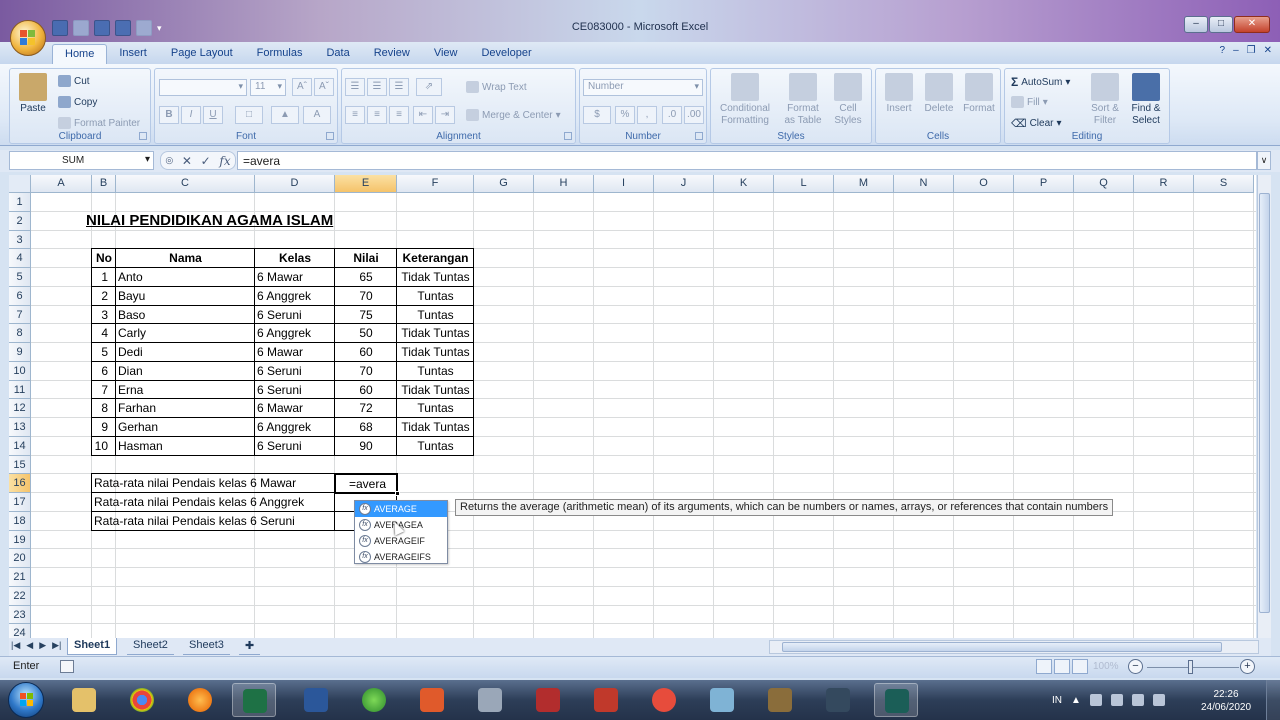 This screenshot has width=1280, height=720. Describe the element at coordinates (99, 123) in the screenshot. I see `format-painter-button: Format Painter` at that location.